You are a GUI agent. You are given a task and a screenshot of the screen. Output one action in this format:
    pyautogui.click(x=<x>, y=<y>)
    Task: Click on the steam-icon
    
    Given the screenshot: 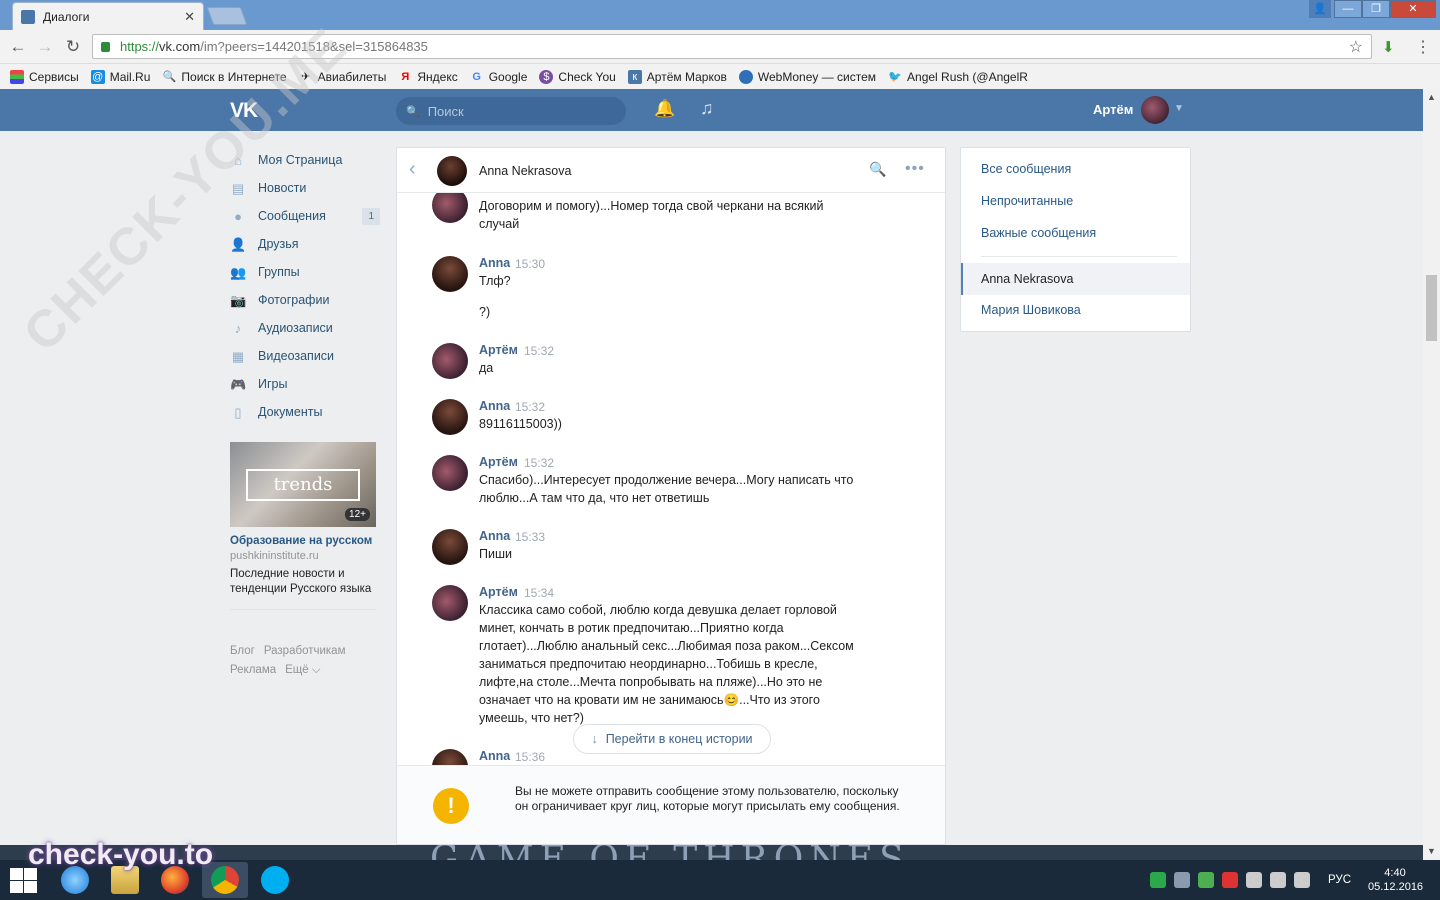 What is the action you would take?
    pyautogui.click(x=1182, y=880)
    